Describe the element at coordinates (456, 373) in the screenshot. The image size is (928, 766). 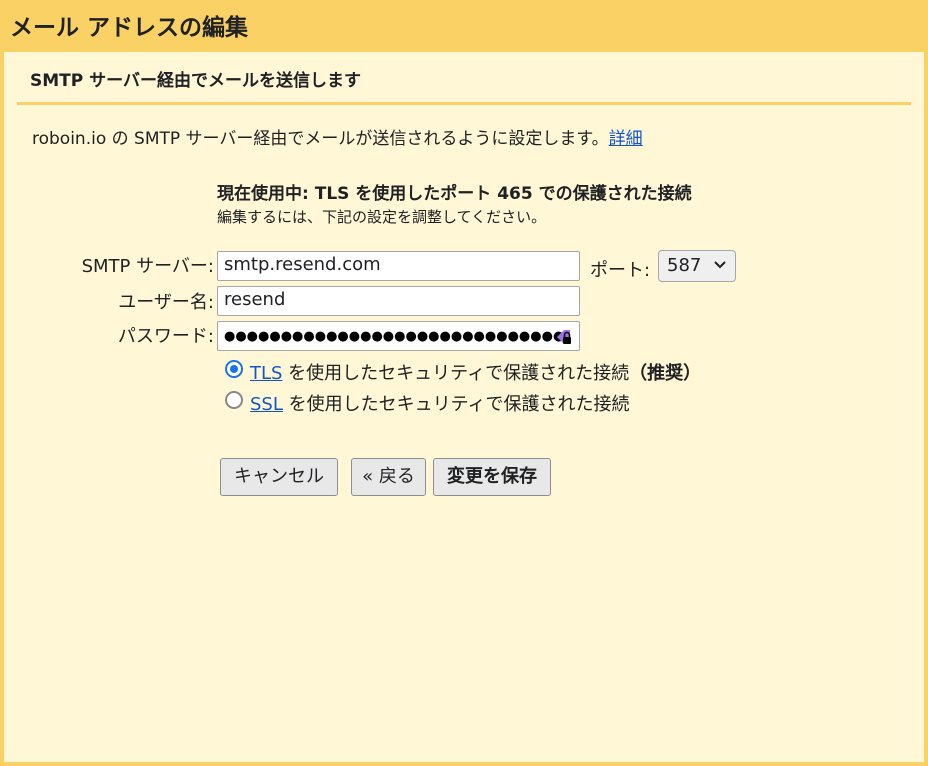
I see `tls-text: を使用したセキュリティで保護された接続` at that location.